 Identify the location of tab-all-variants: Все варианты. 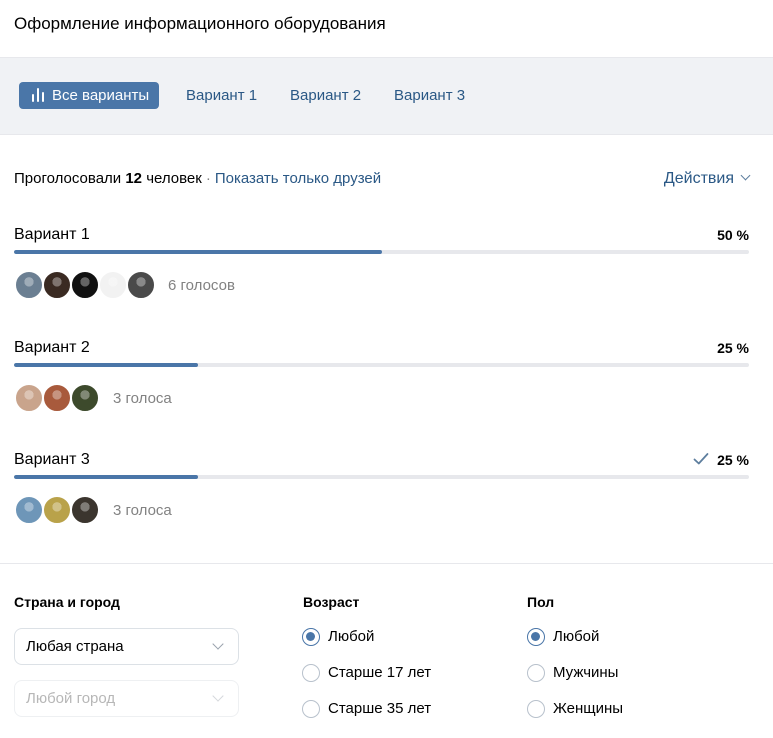
(89, 95).